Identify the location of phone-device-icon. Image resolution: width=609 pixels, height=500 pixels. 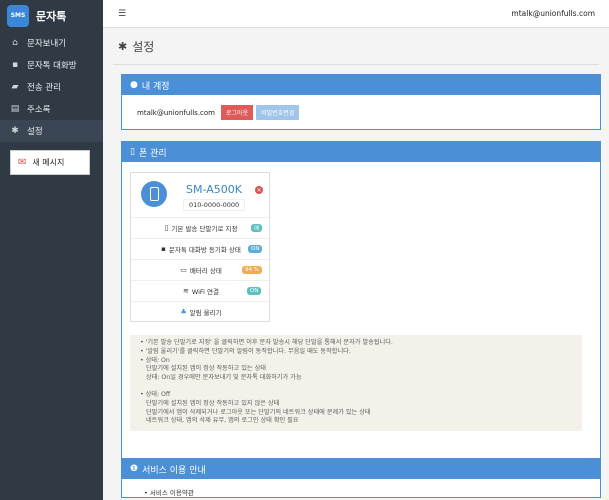
(154, 194).